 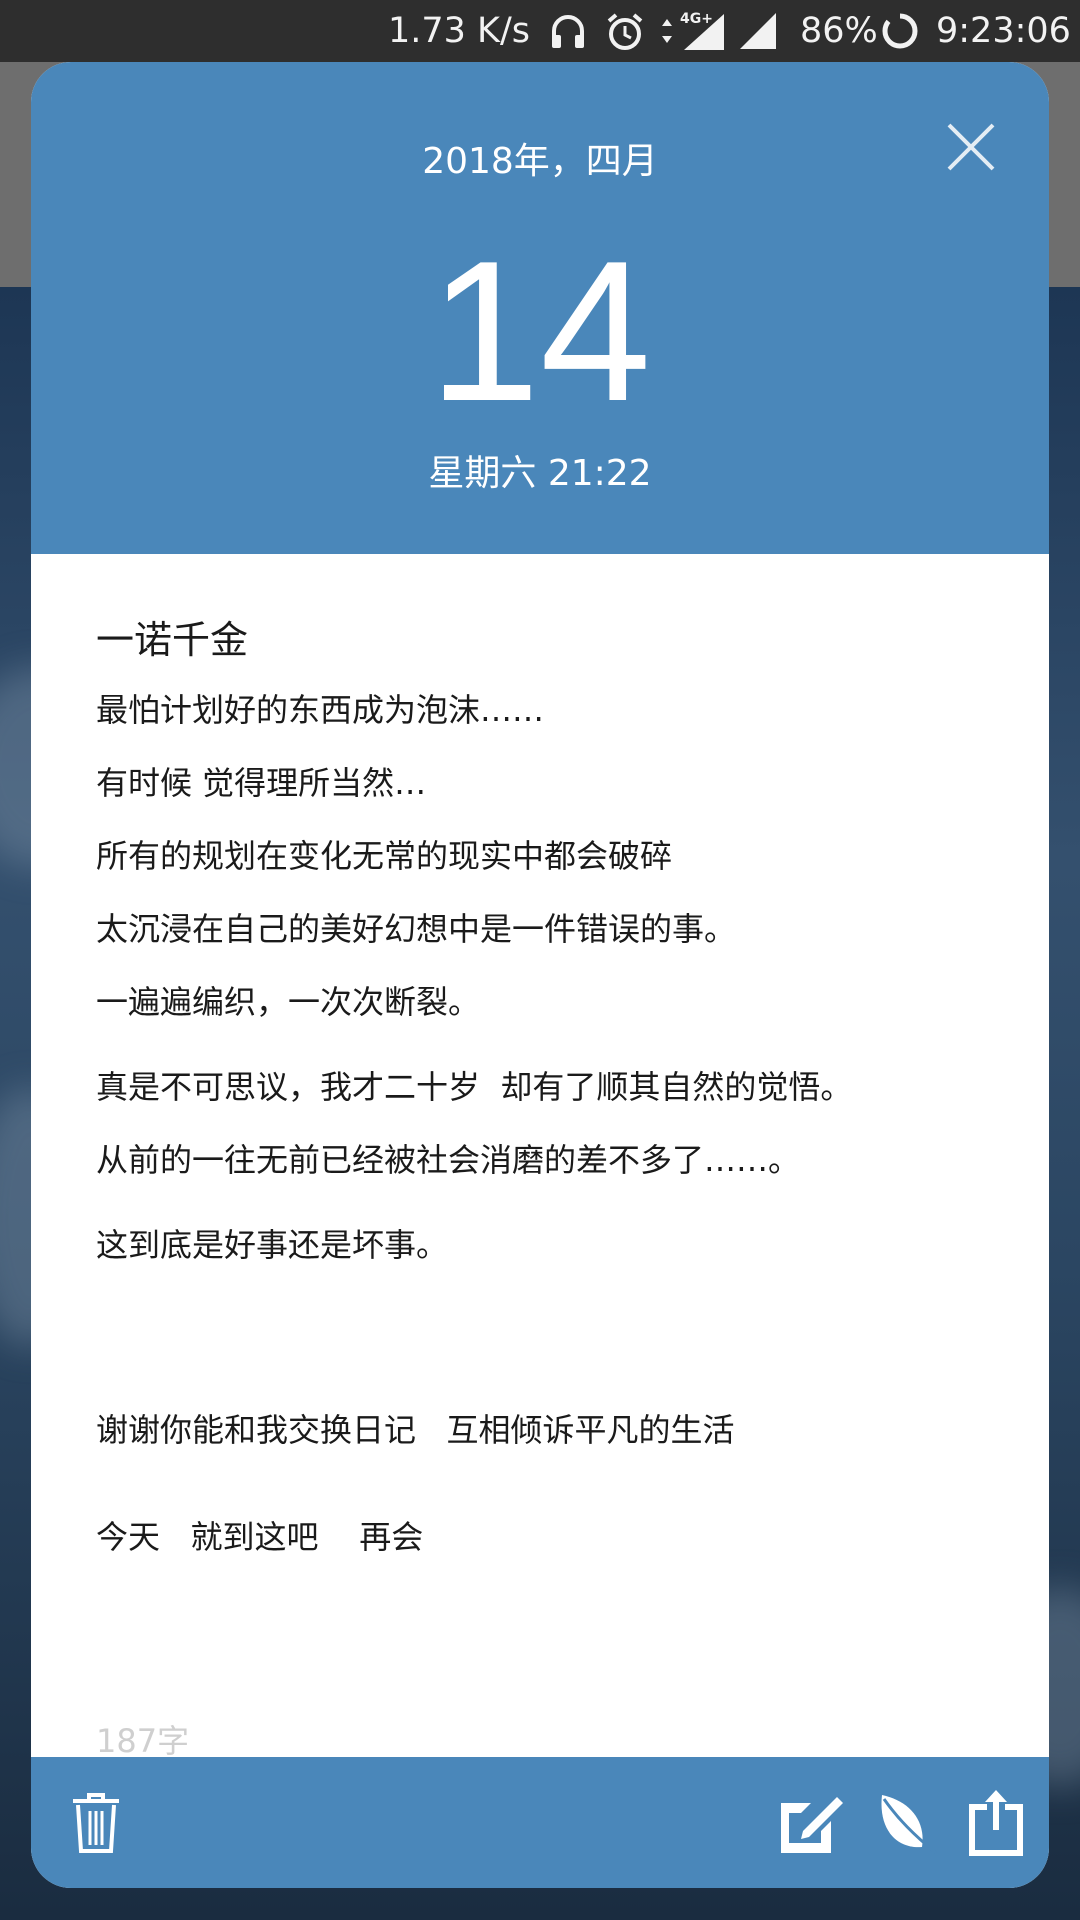 What do you see at coordinates (696, 19) in the screenshot?
I see `network-type: 4G+` at bounding box center [696, 19].